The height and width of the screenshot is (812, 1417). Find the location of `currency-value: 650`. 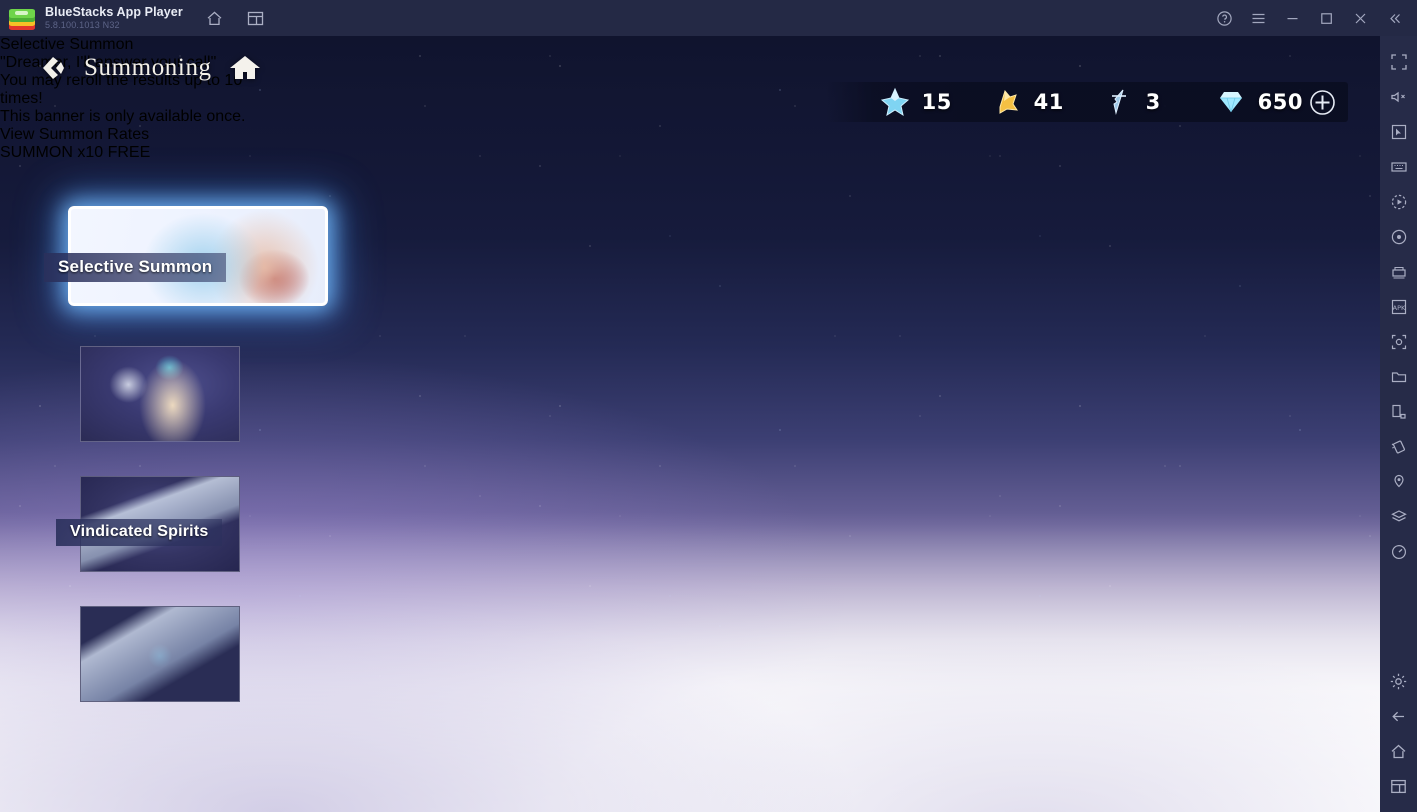

currency-value: 650 is located at coordinates (1280, 102).